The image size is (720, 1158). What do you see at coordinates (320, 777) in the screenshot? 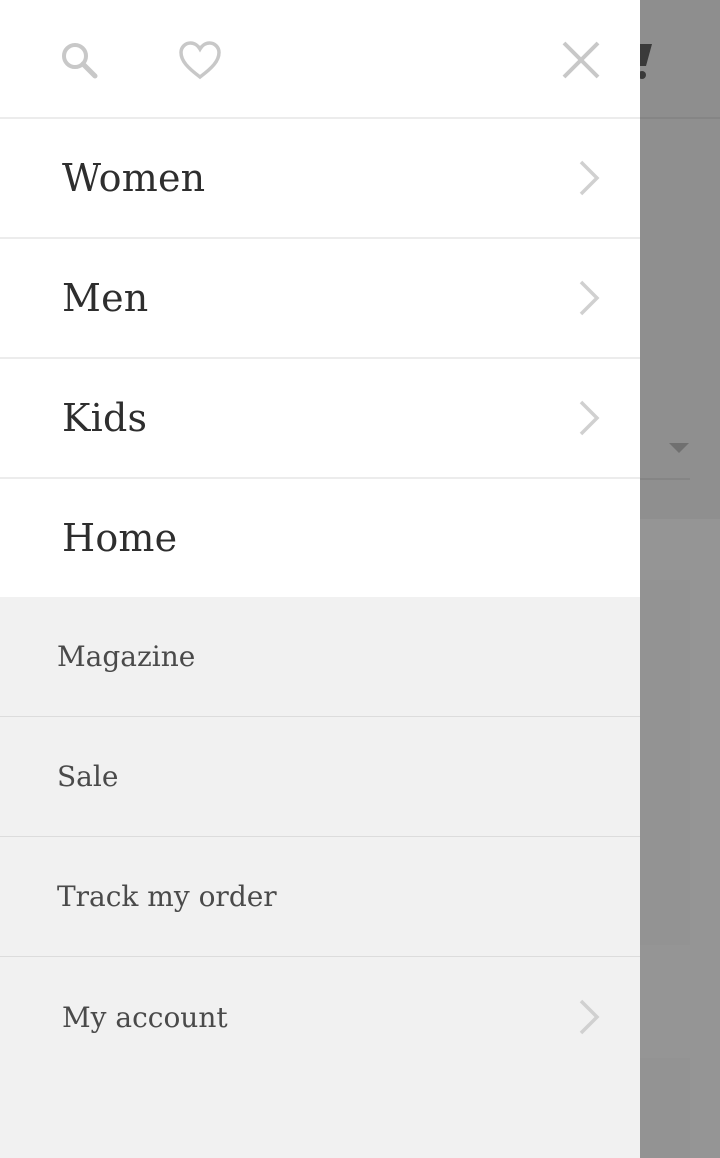
I see `menu-item-sale: Sale` at bounding box center [320, 777].